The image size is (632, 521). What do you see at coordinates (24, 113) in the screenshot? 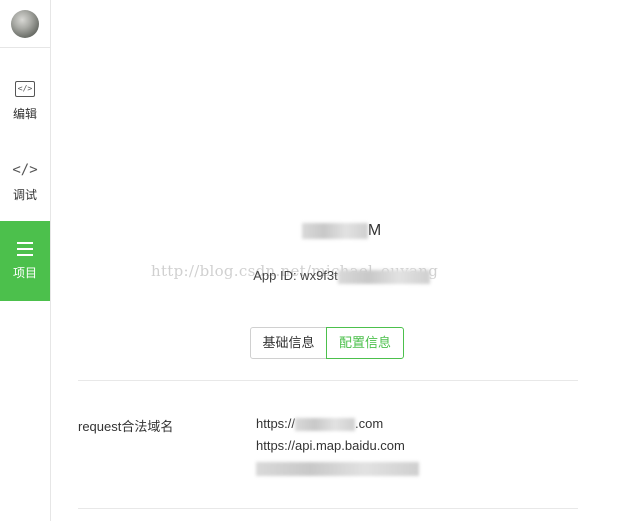
I see `sidebar-item-label: 编辑` at bounding box center [24, 113].